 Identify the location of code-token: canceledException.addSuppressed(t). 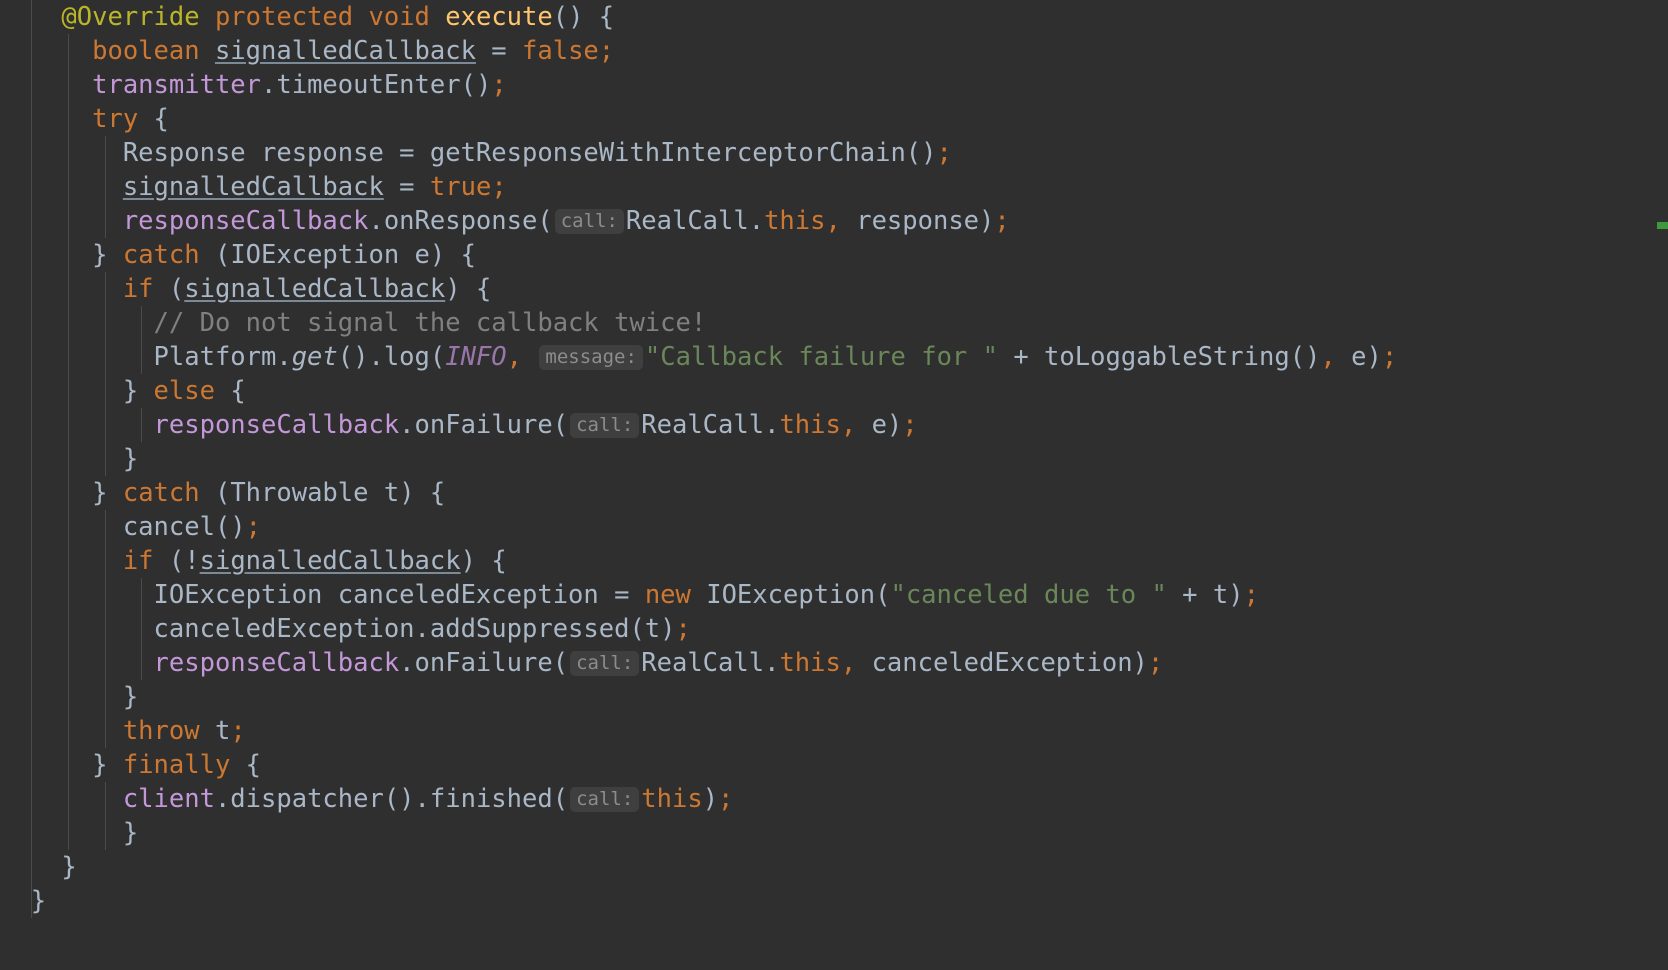
(414, 629).